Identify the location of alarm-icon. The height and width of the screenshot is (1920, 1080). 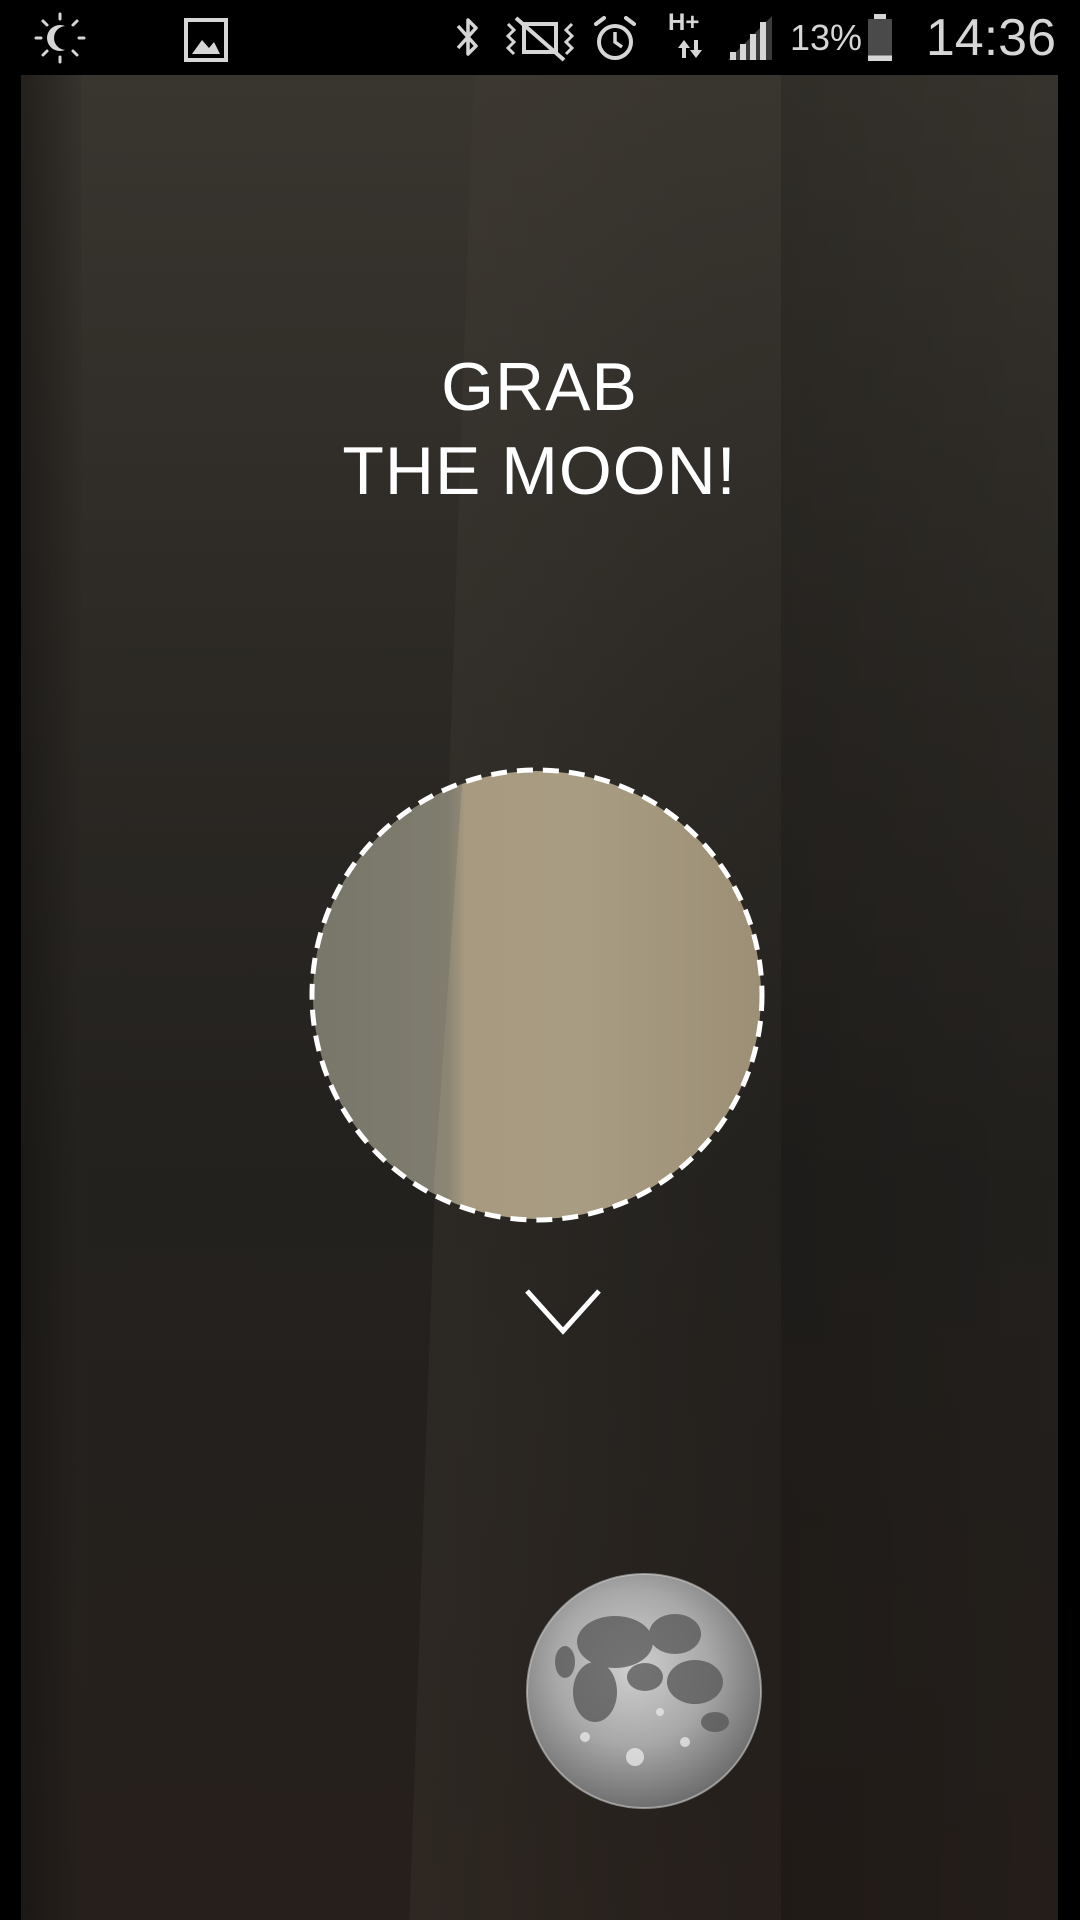
(615, 38).